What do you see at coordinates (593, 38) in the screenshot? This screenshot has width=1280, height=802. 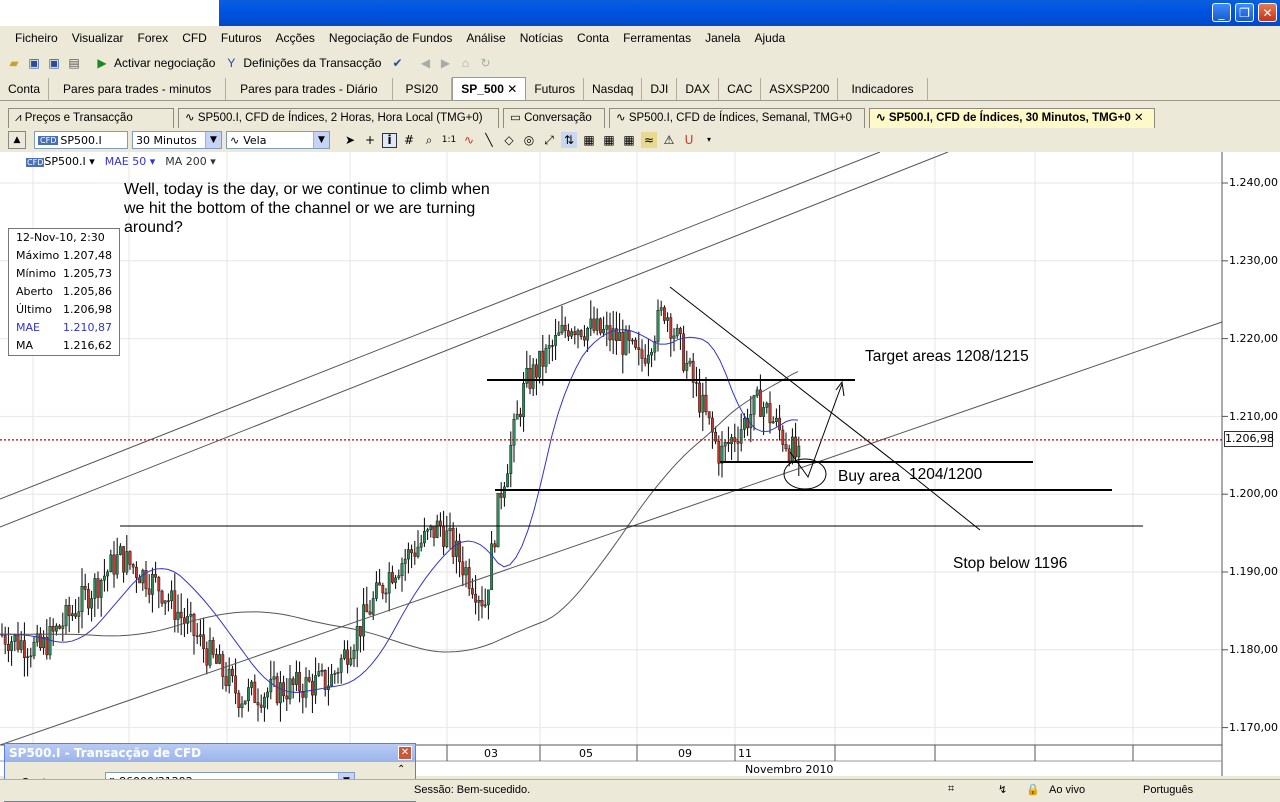 I see `menu-conta: Conta` at bounding box center [593, 38].